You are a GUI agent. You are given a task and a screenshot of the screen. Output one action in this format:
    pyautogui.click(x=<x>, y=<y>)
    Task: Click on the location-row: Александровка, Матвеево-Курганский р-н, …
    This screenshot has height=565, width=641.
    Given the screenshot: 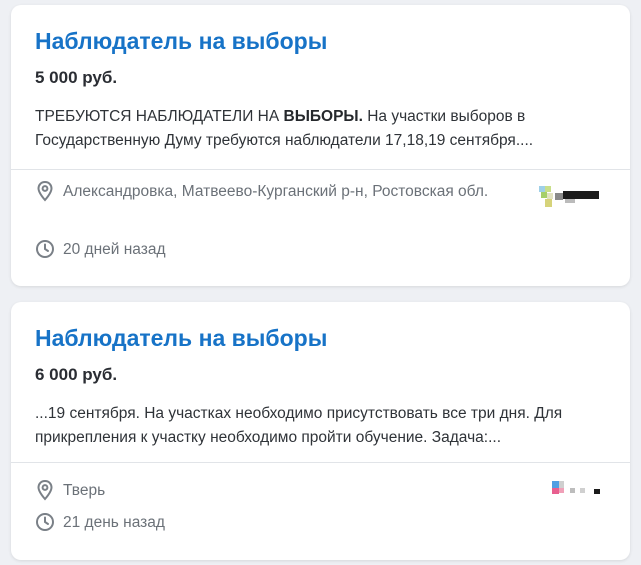 What is the action you would take?
    pyautogui.click(x=275, y=192)
    